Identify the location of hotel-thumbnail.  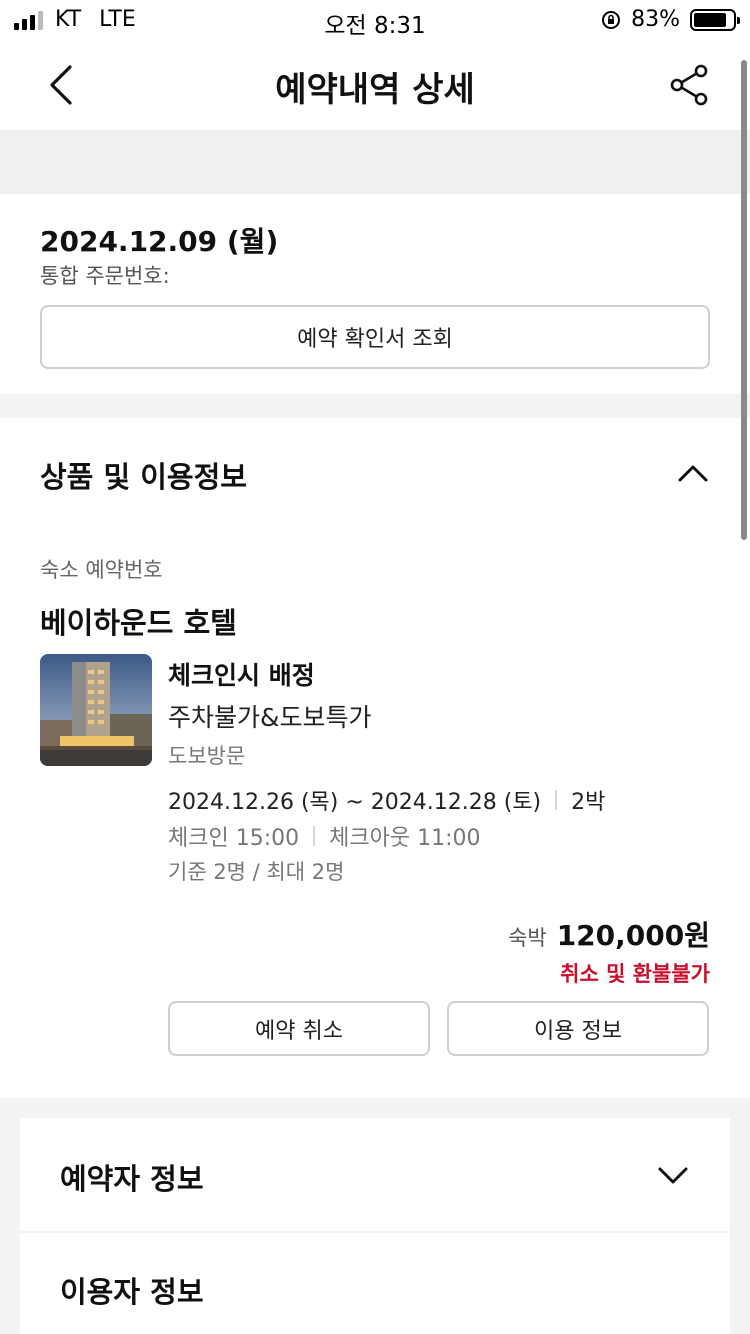
(96, 710).